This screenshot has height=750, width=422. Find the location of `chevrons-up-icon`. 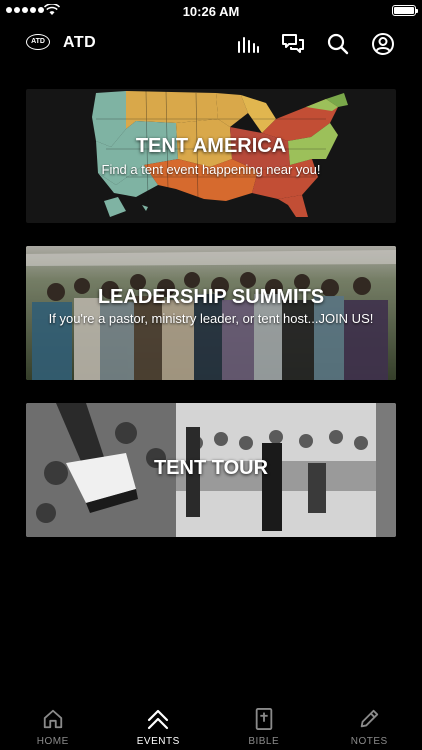

chevrons-up-icon is located at coordinates (158, 719).